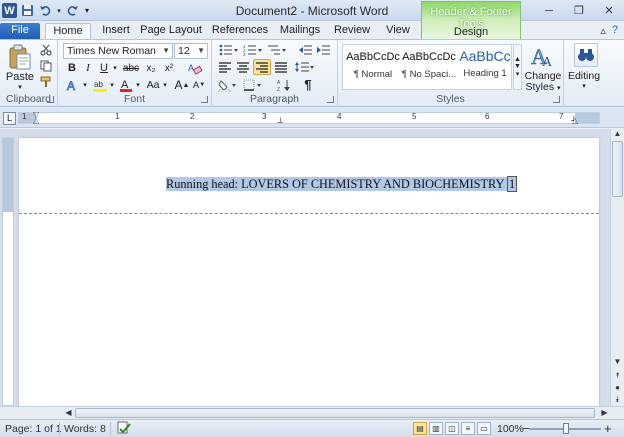 The image size is (624, 437). What do you see at coordinates (45, 82) in the screenshot?
I see `format-painter-icon` at bounding box center [45, 82].